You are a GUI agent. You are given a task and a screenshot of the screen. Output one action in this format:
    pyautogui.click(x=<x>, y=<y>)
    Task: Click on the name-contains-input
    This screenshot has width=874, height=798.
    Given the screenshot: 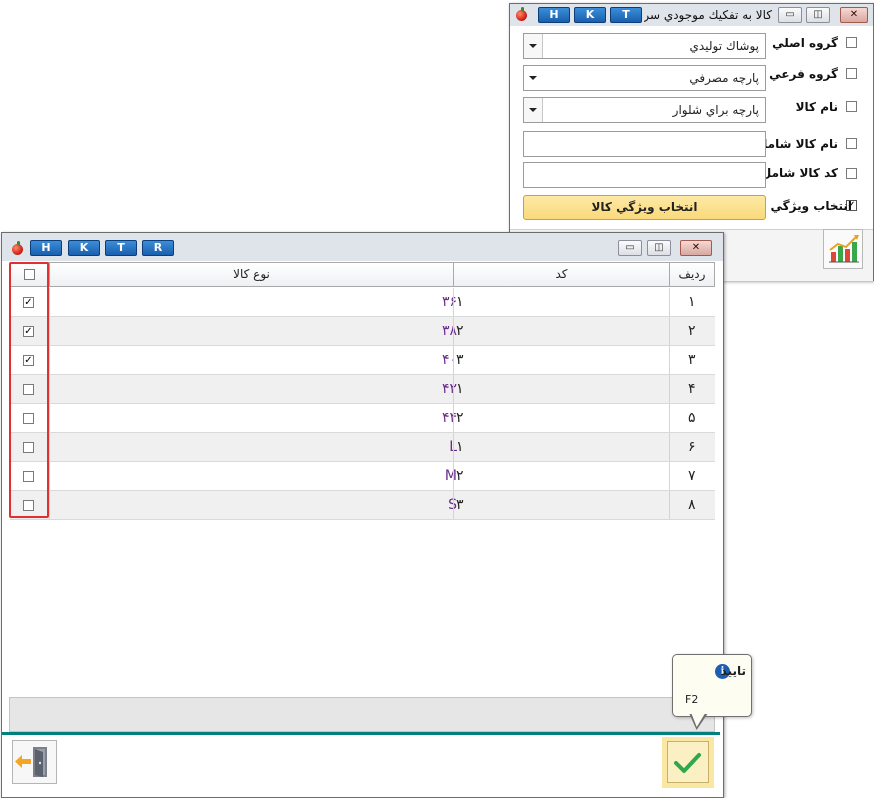 What is the action you would take?
    pyautogui.click(x=644, y=144)
    